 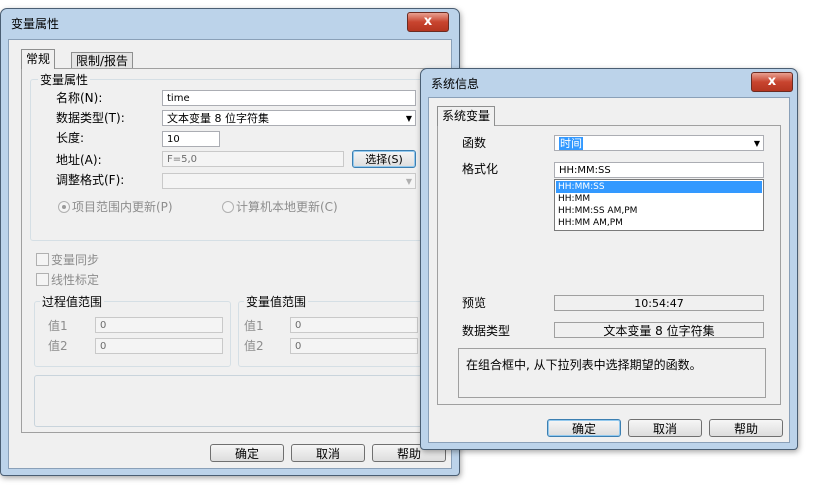 What do you see at coordinates (659, 223) in the screenshot?
I see `list-item: HH:MM AM,PM` at bounding box center [659, 223].